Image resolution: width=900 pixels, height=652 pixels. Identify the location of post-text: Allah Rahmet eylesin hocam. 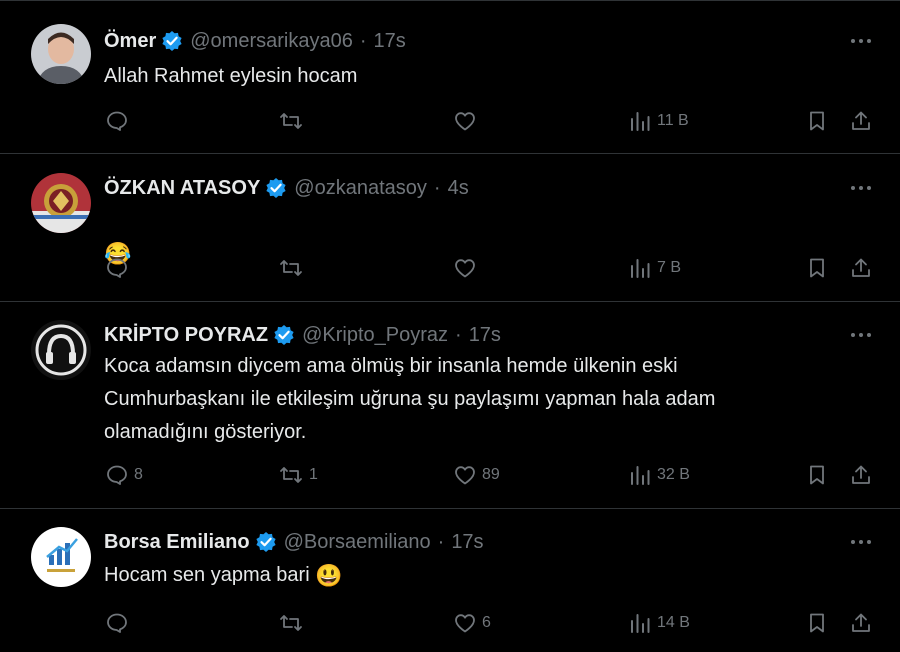
(464, 76).